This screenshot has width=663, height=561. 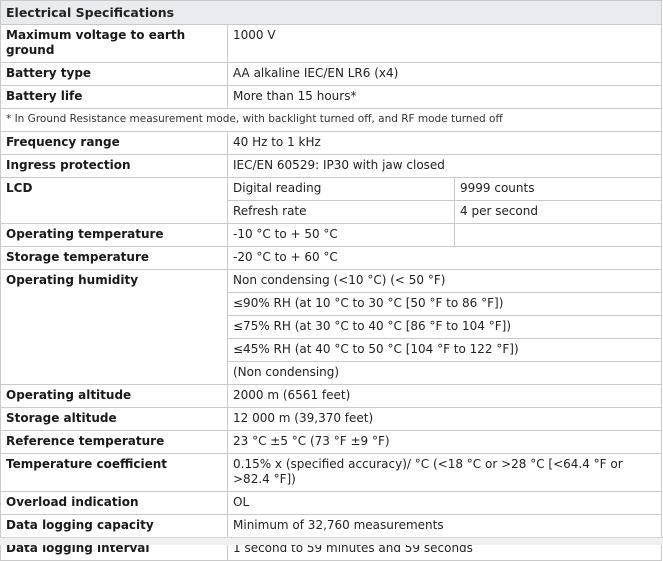 I want to click on row-label: Operating temperature, so click(x=114, y=235).